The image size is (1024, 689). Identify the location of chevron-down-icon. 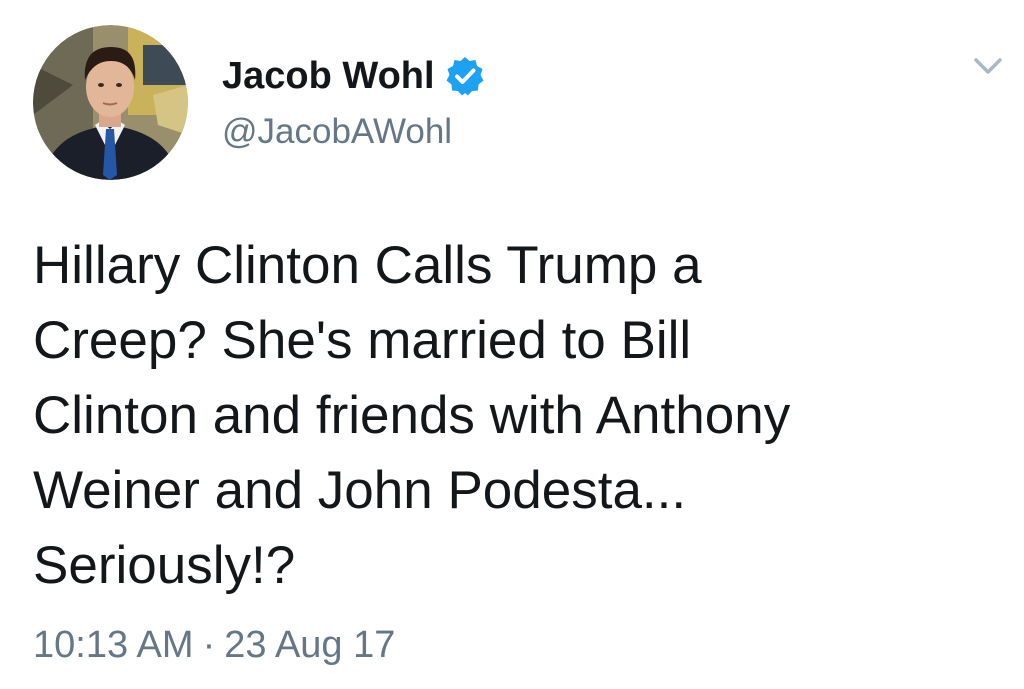
(988, 67).